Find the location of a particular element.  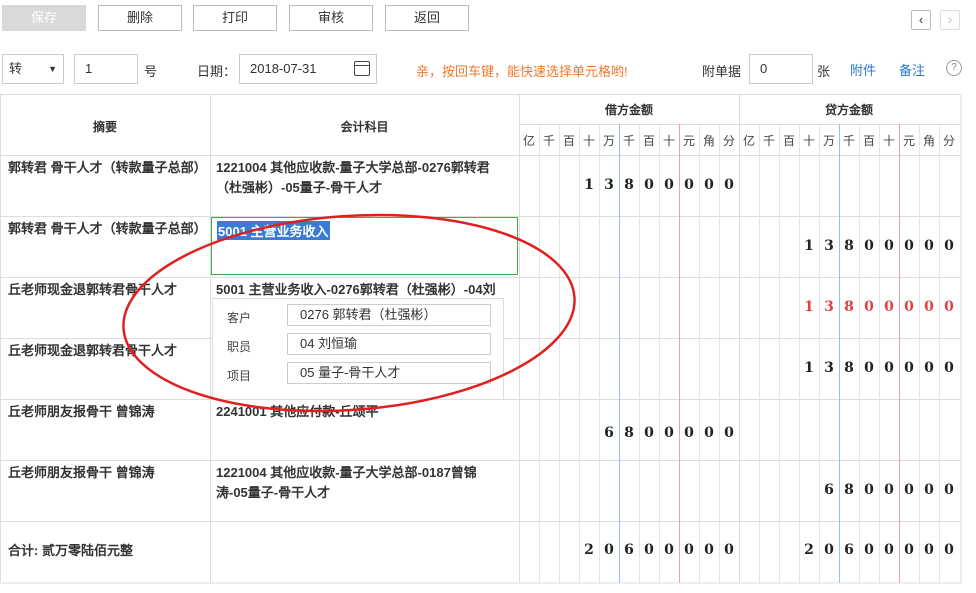

debit-unit-label: 元 is located at coordinates (688, 141).